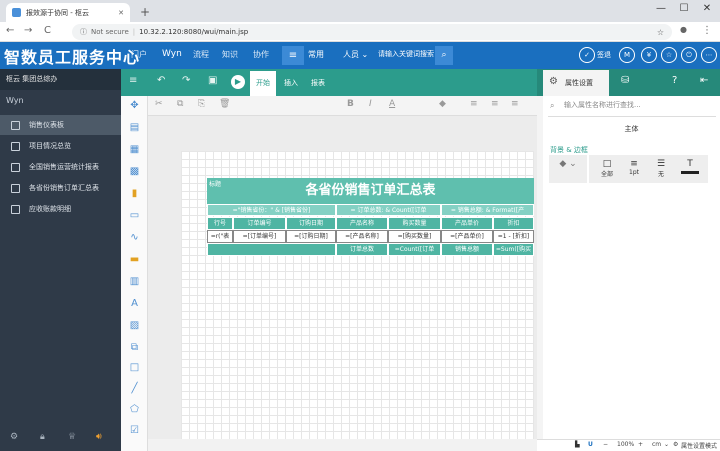  What do you see at coordinates (134, 325) in the screenshot?
I see `image-icon: ▨` at bounding box center [134, 325].